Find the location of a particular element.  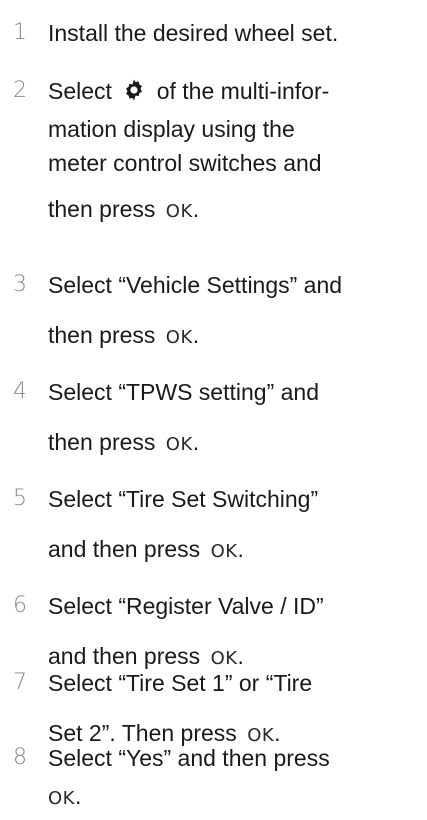

step-text: Select “Yes” and then press is located at coordinates (189, 758).